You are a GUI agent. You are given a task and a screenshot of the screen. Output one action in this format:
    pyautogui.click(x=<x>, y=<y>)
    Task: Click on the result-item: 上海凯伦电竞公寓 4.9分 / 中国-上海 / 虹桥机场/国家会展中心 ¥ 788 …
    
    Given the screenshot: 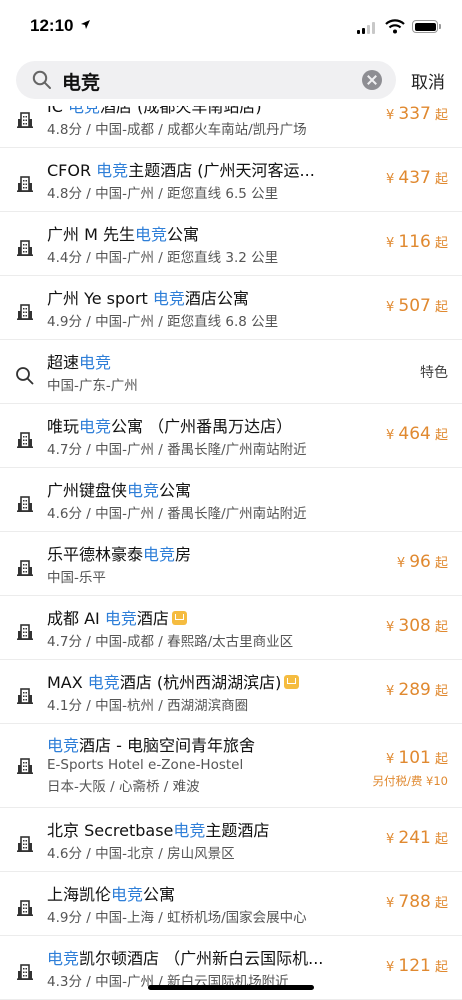 What is the action you would take?
    pyautogui.click(x=231, y=904)
    